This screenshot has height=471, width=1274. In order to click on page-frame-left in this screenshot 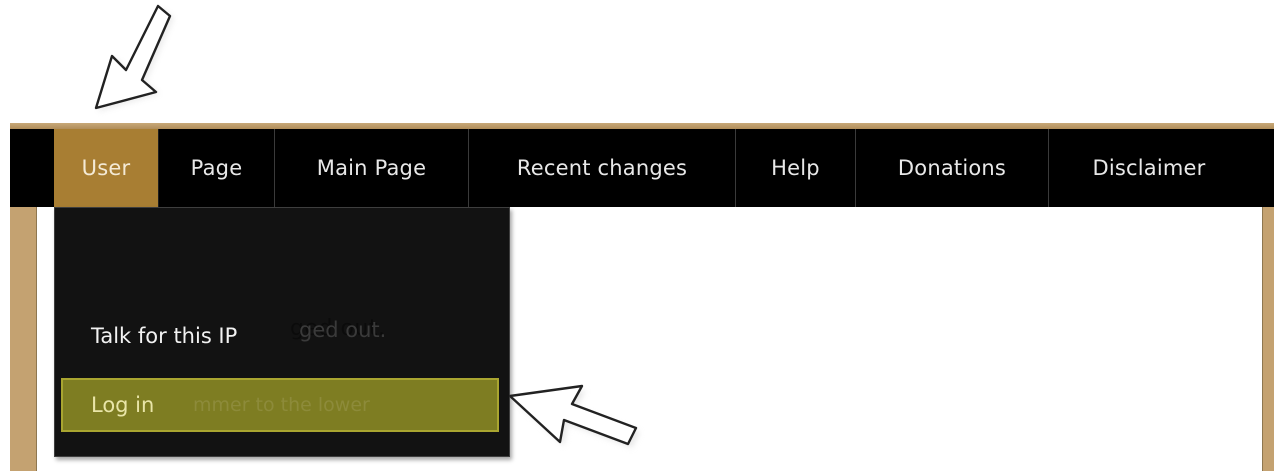, I will do `click(23, 339)`.